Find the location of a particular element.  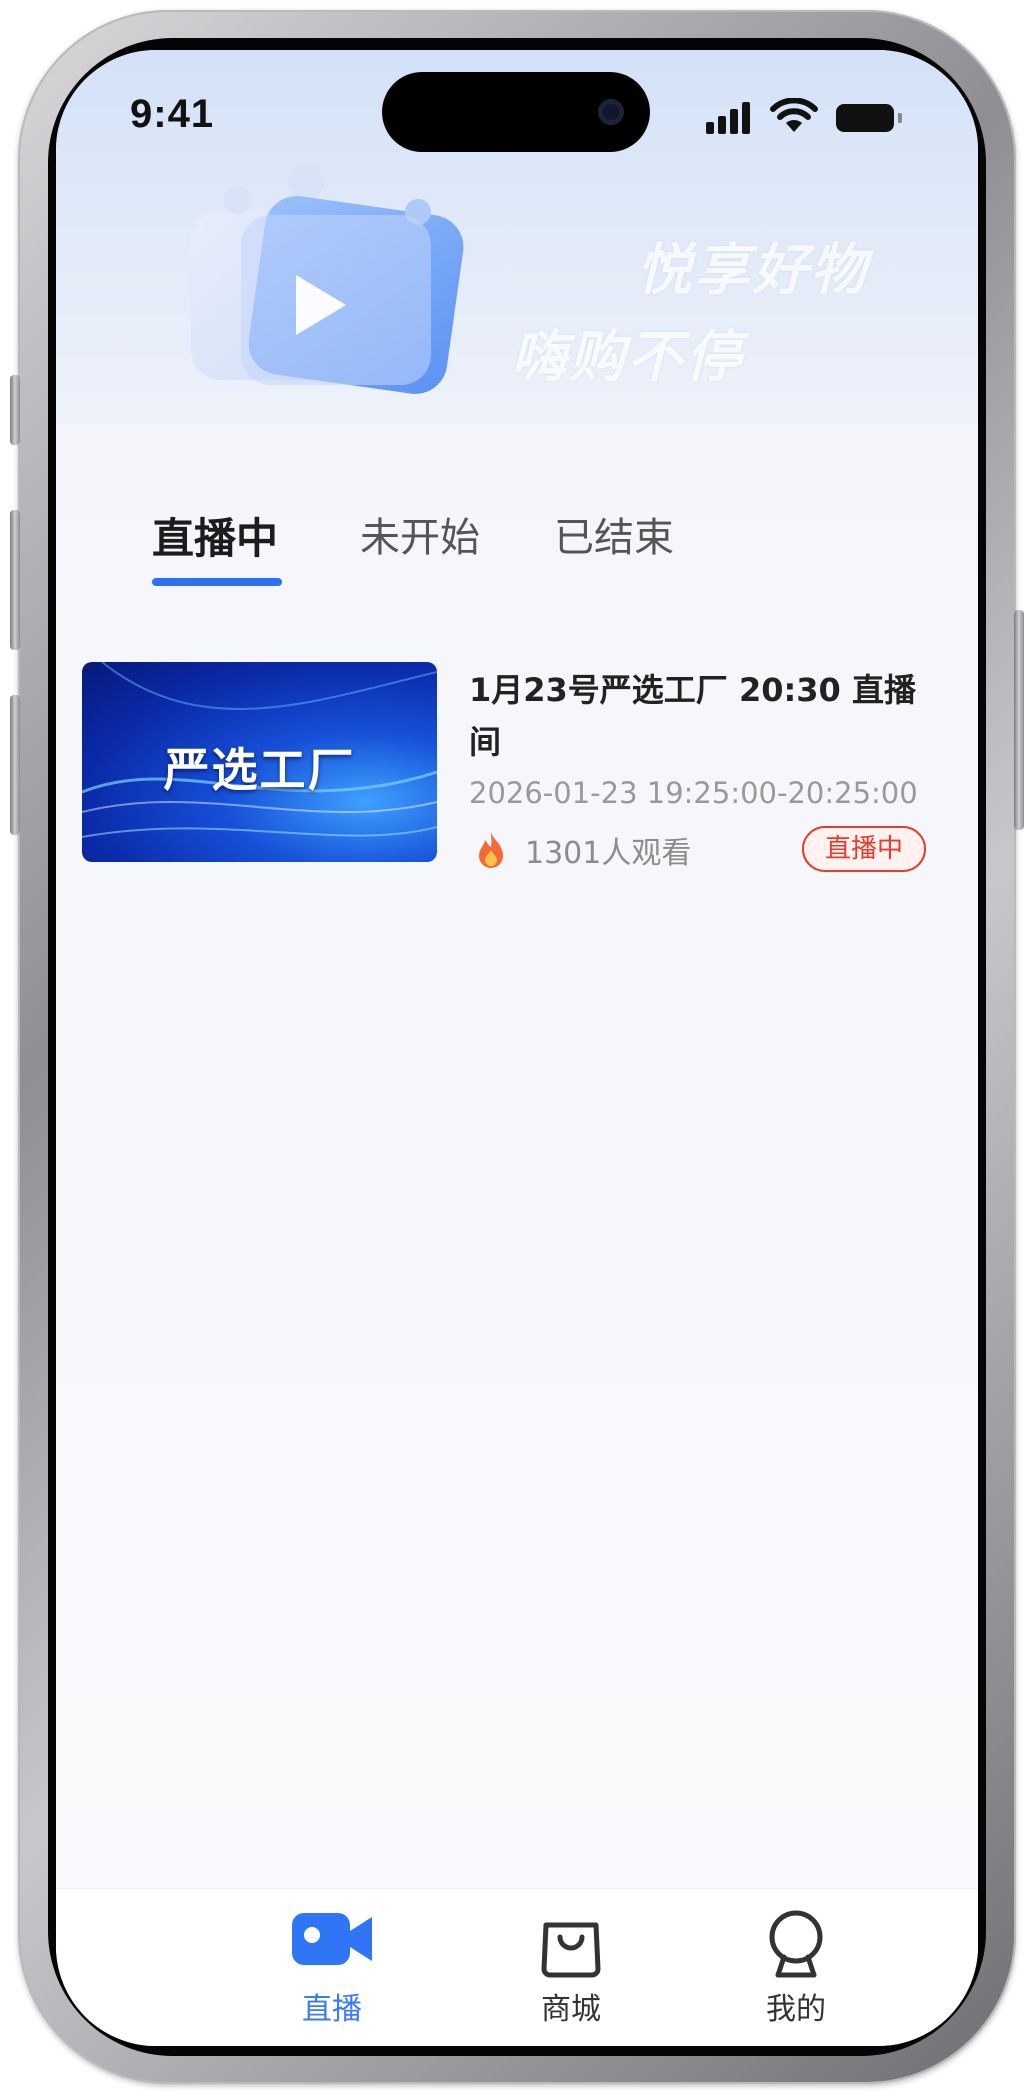

bottom-nav: 直播 商城 我的 is located at coordinates (517, 1967).